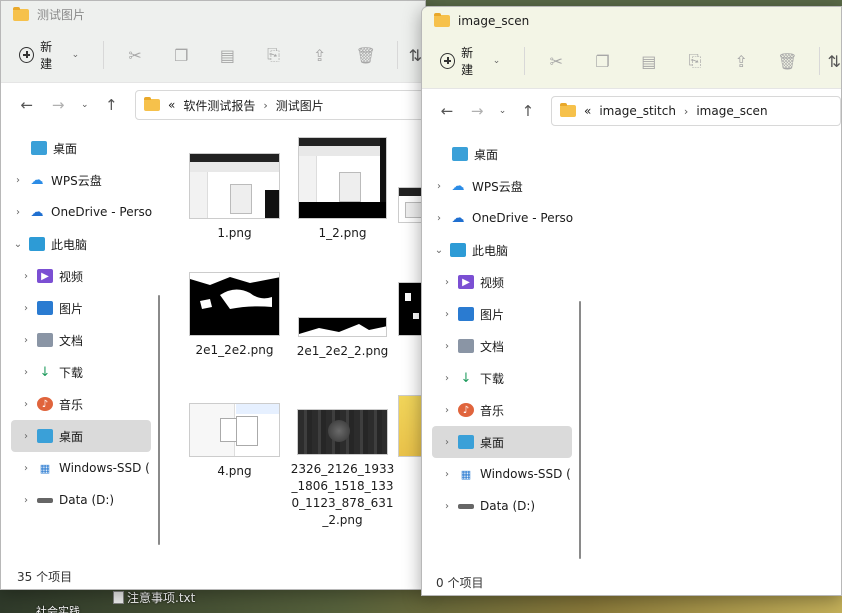 The height and width of the screenshot is (613, 842). Describe the element at coordinates (234, 197) in the screenshot. I see `file-item: 1.png` at that location.